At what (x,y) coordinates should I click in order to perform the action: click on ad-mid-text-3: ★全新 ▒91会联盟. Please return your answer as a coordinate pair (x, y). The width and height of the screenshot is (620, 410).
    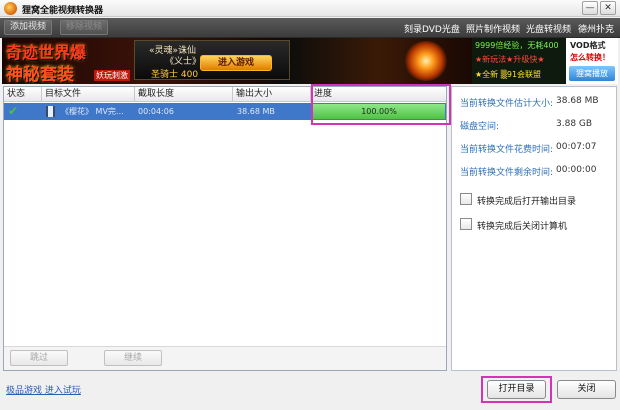
    Looking at the image, I should click on (508, 74).